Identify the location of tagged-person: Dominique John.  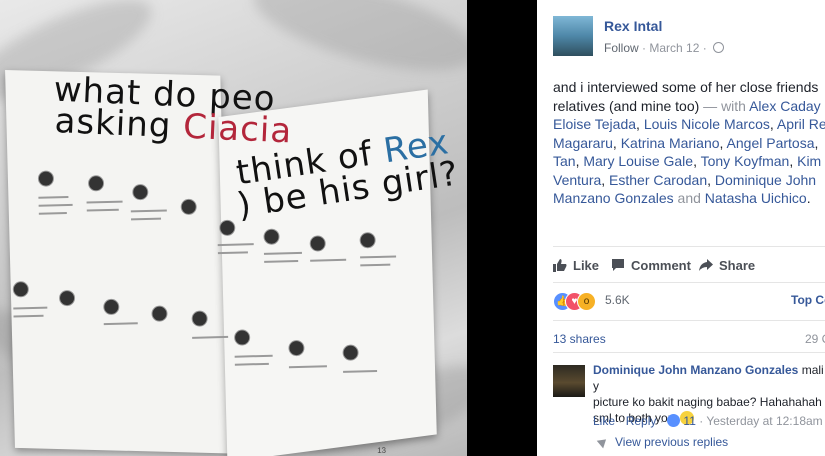
(765, 180).